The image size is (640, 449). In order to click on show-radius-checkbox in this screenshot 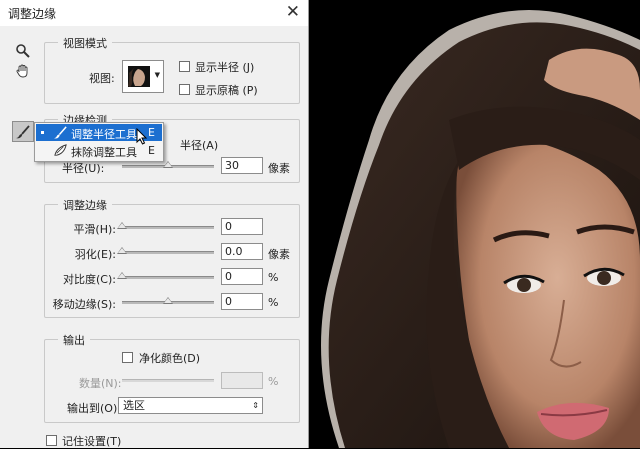, I will do `click(184, 66)`.